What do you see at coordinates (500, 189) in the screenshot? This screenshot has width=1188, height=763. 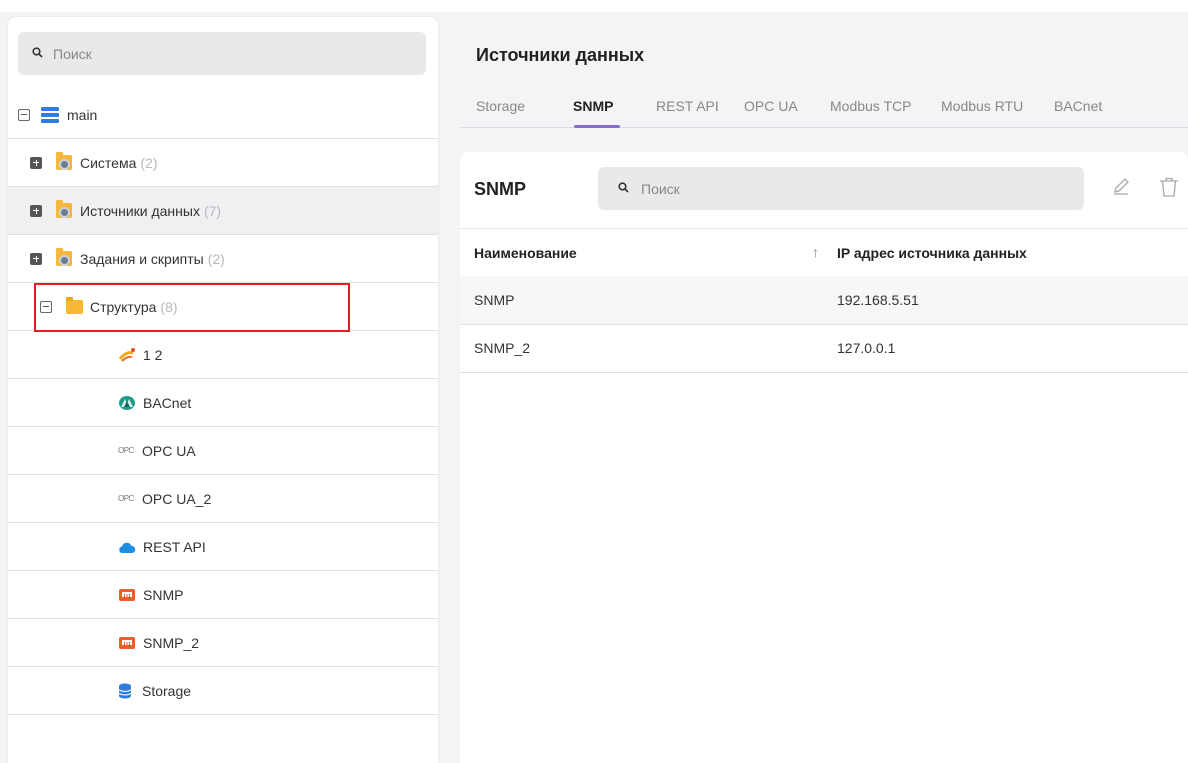 I see `card-title: SNMP` at bounding box center [500, 189].